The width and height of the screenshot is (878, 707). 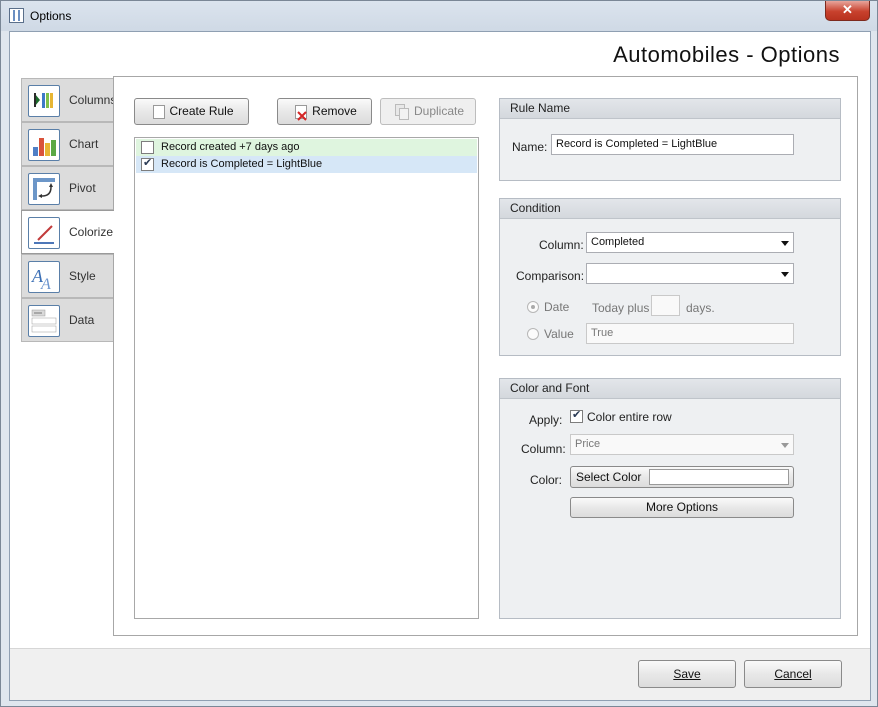 I want to click on new-document-icon, so click(x=159, y=112).